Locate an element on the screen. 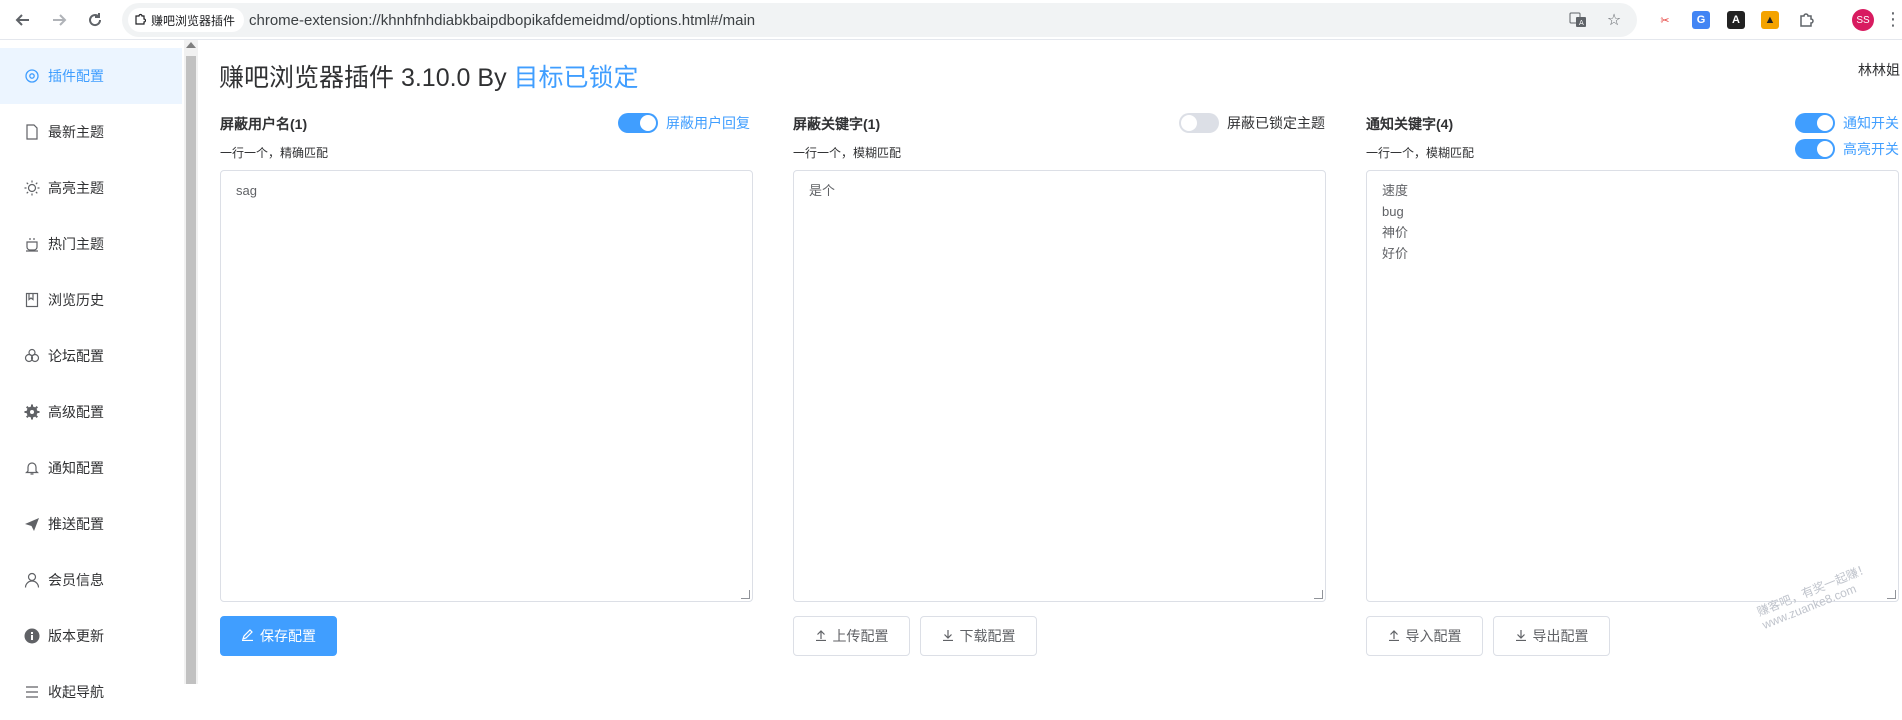 Image resolution: width=1902 pixels, height=720 pixels. block-users-title: 屏蔽用户名(1) is located at coordinates (264, 124).